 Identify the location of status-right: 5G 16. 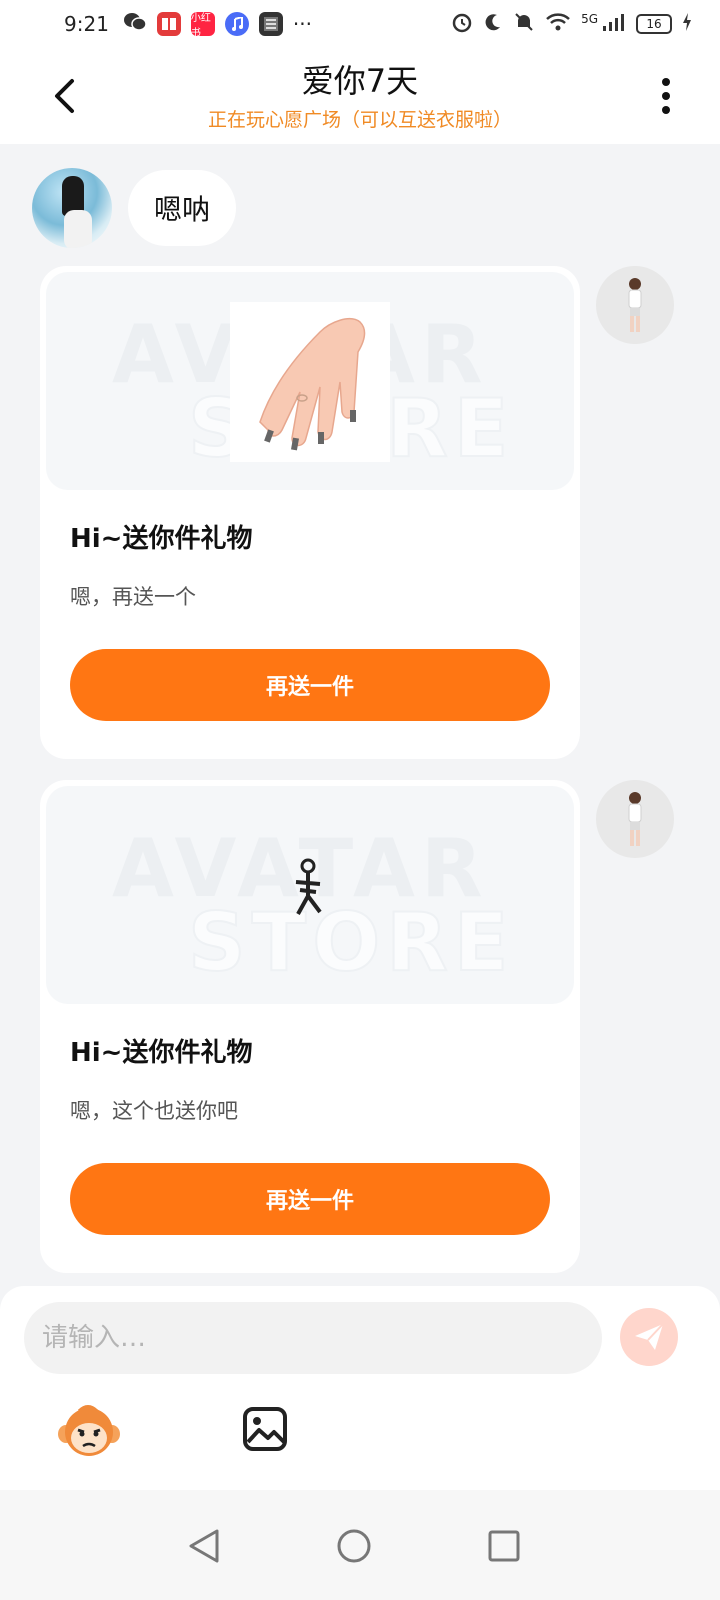
(571, 24).